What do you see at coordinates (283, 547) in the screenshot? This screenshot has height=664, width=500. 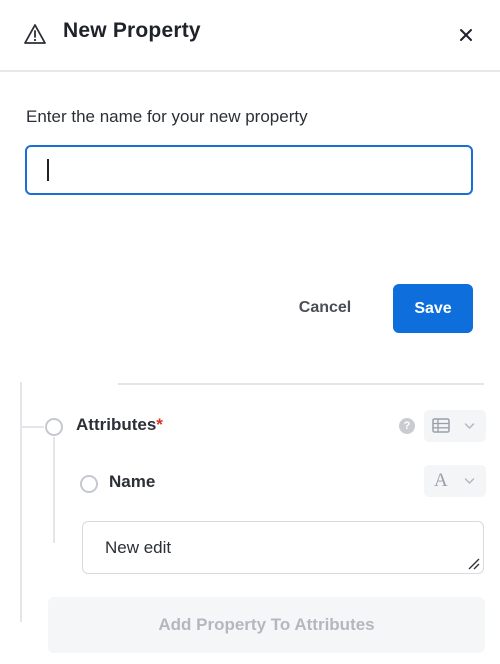 I see `name-value-textarea: New edit` at bounding box center [283, 547].